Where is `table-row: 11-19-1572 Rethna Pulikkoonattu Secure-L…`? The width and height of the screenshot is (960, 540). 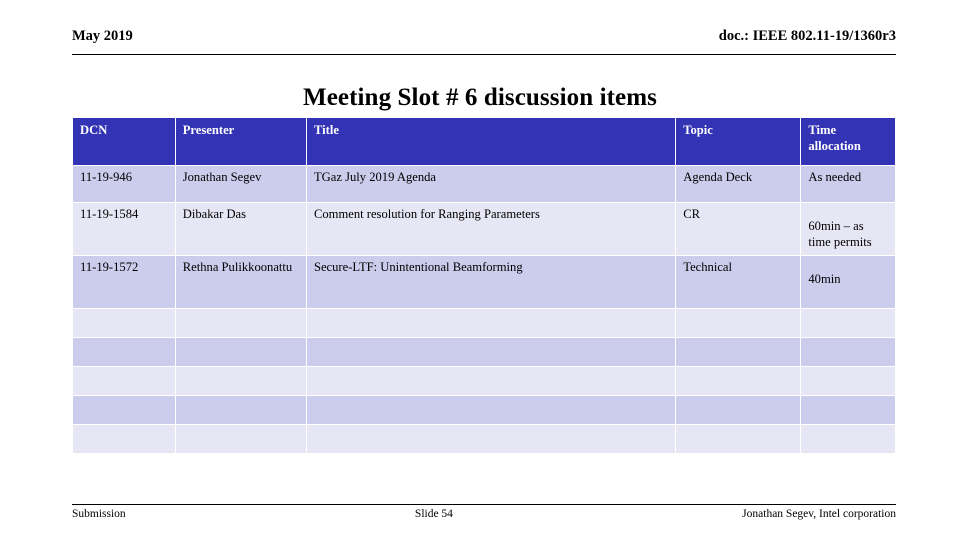
table-row: 11-19-1572 Rethna Pulikkoonattu Secure-L… is located at coordinates (484, 282).